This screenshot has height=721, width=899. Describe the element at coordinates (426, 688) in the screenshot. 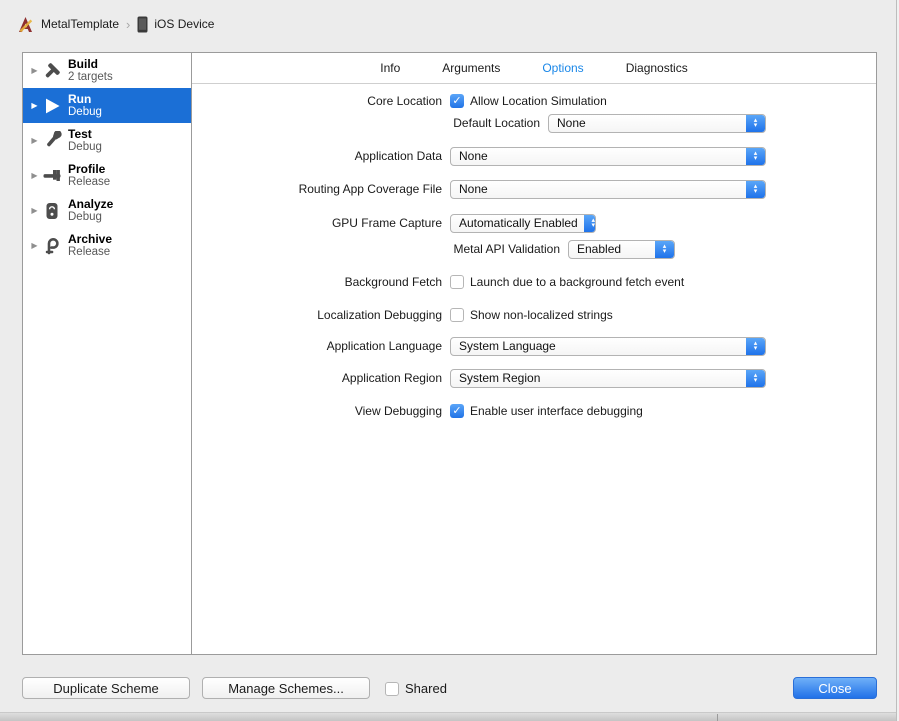

I see `shared-checkbox-label: Shared` at that location.